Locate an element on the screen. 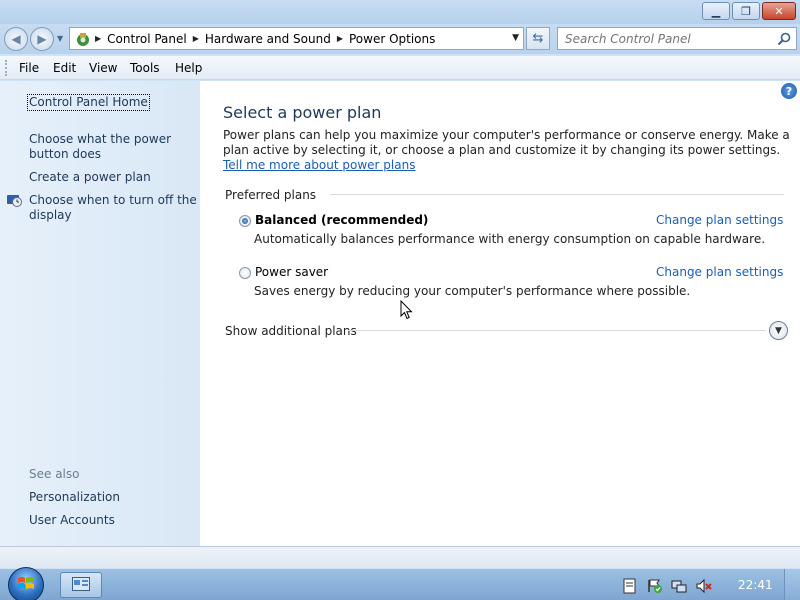 This screenshot has width=800, height=600. start-button is located at coordinates (26, 583).